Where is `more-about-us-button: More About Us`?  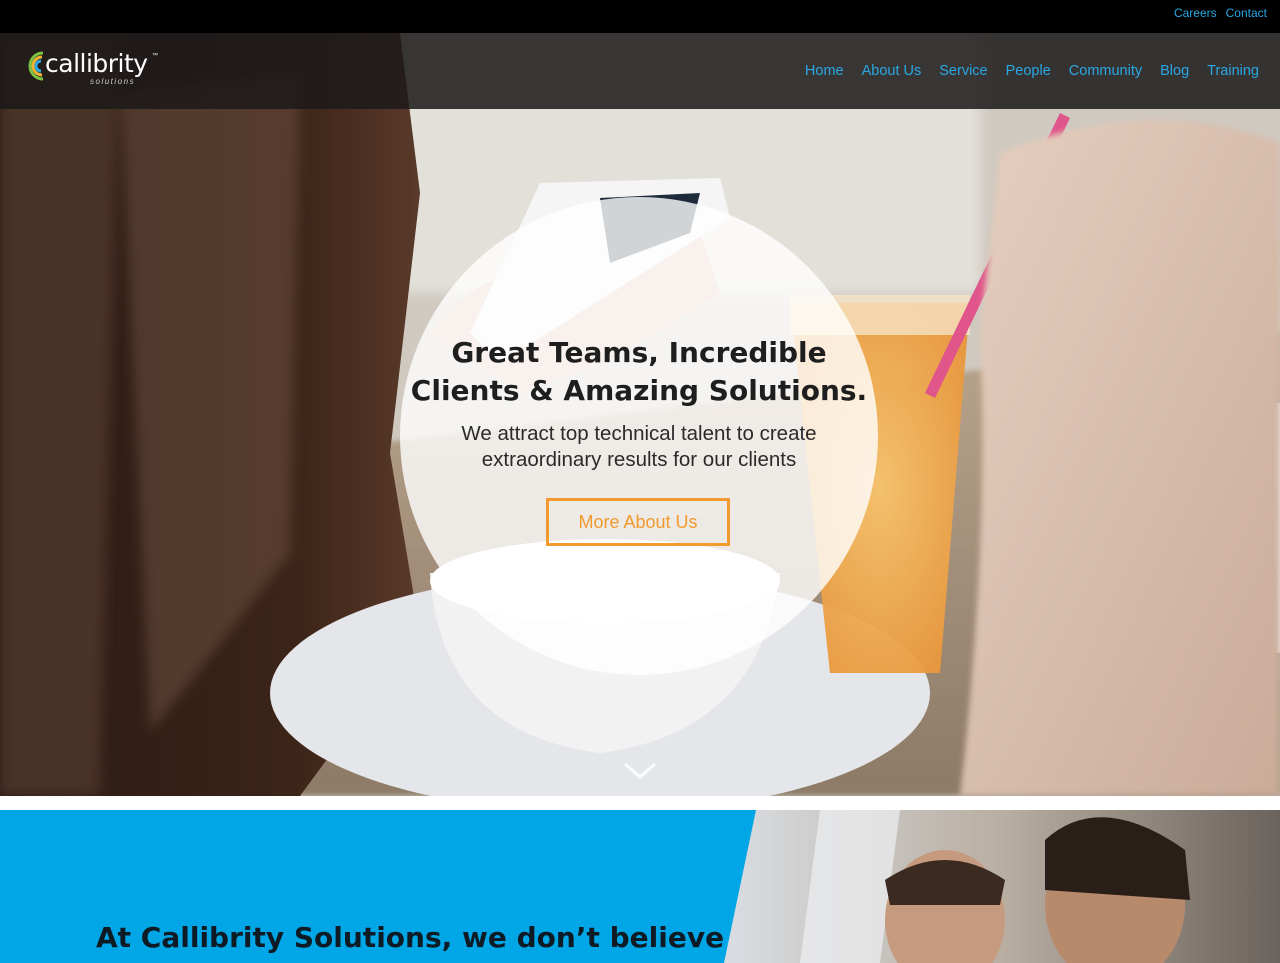
more-about-us-button: More About Us is located at coordinates (638, 522).